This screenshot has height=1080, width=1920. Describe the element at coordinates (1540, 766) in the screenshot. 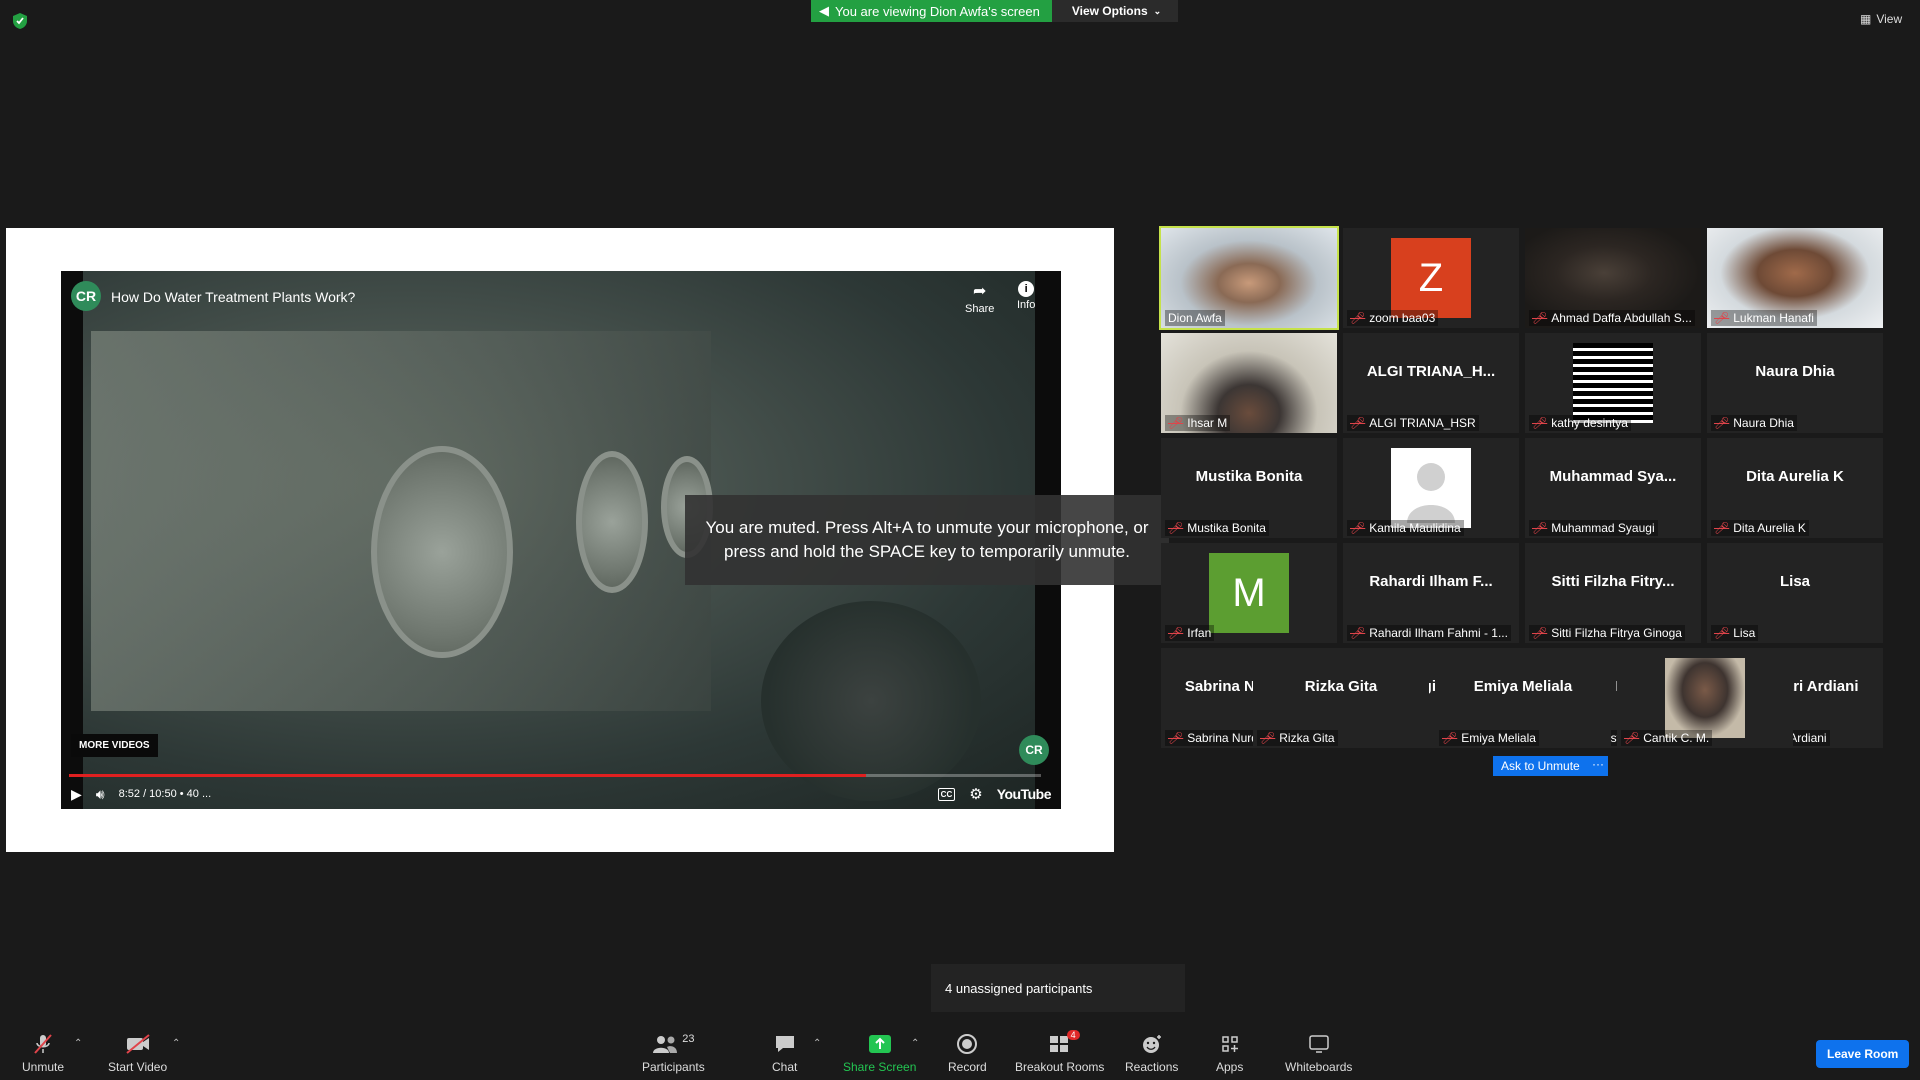

I see `ask-to-unmute-button: Ask to Unmute` at that location.